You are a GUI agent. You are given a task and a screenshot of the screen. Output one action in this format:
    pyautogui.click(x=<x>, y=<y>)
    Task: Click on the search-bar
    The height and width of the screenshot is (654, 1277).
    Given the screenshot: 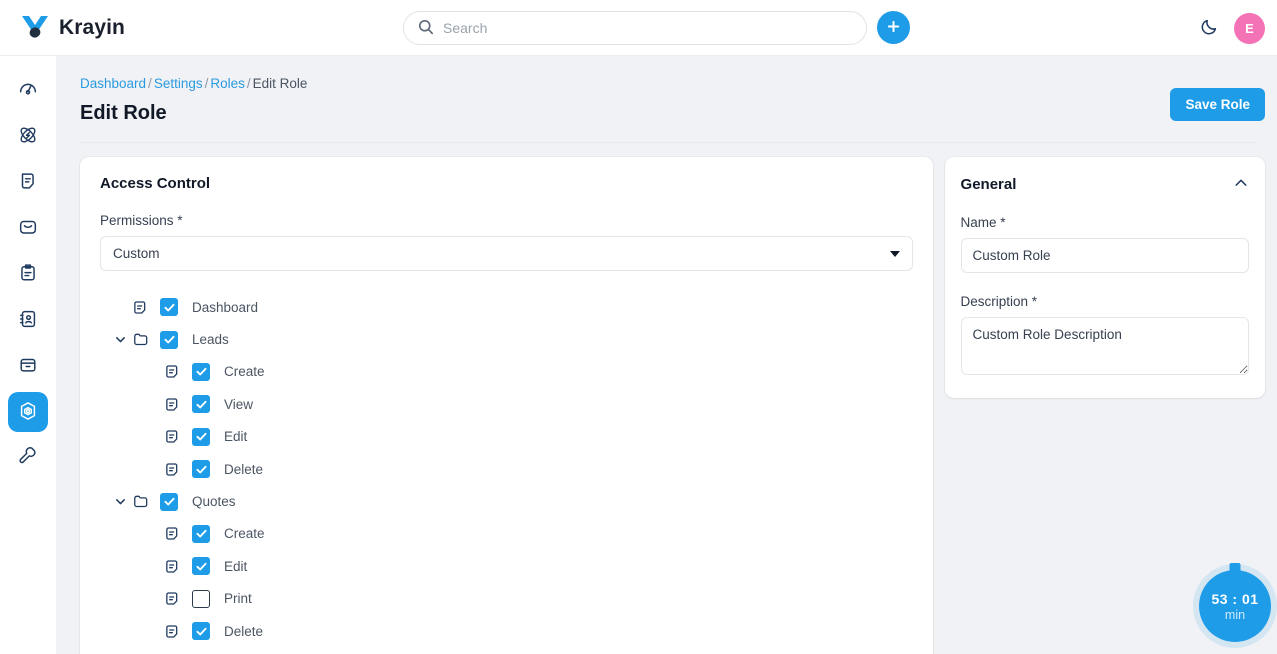 What is the action you would take?
    pyautogui.click(x=635, y=28)
    